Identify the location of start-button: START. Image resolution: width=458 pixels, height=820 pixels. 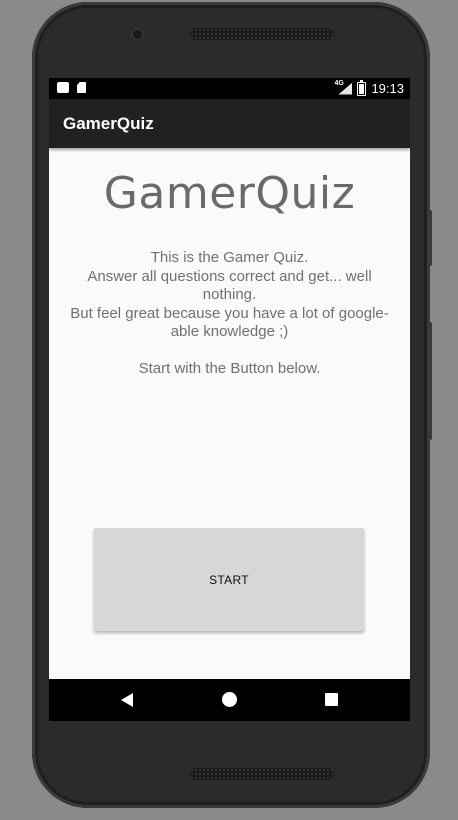
(229, 579).